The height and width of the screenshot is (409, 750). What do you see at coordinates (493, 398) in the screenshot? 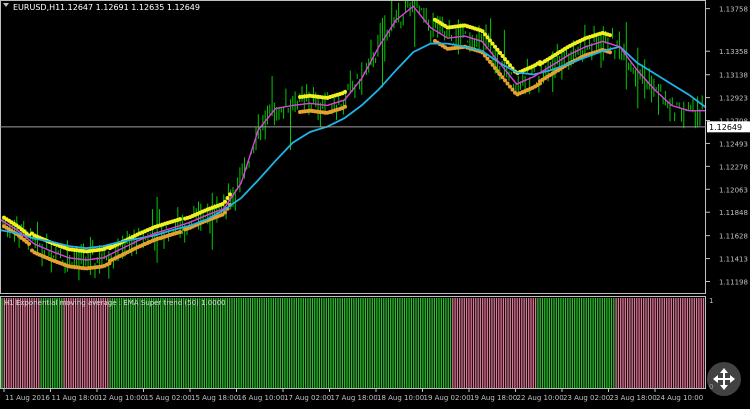
I see `x-tick-label: 19 Aug 18:00` at bounding box center [493, 398].